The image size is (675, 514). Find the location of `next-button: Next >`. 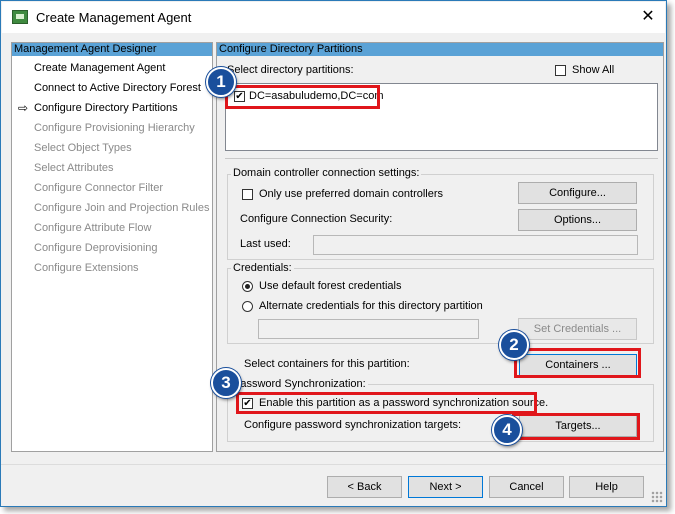

next-button: Next > is located at coordinates (445, 487).